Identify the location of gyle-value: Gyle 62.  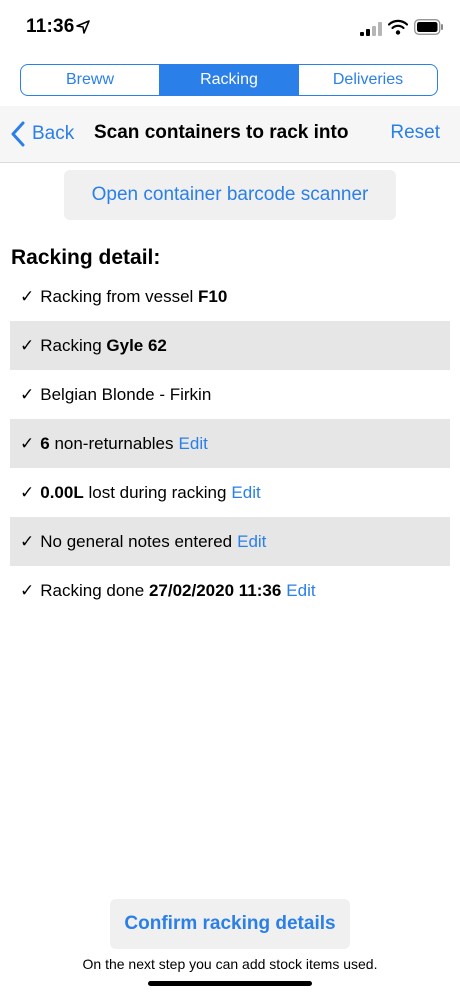
(136, 345).